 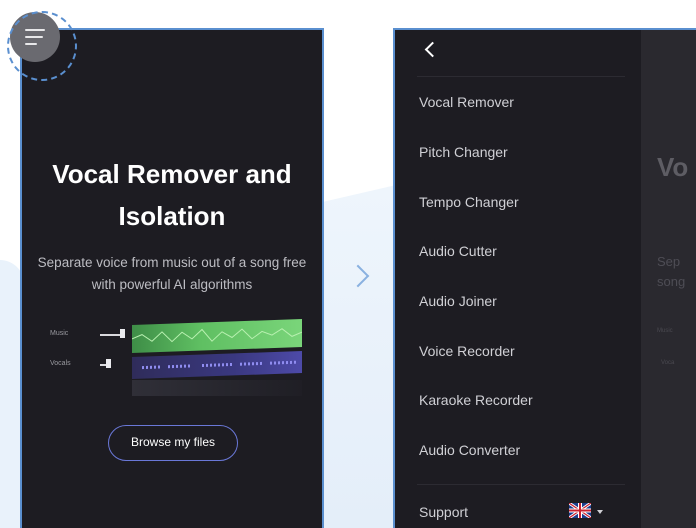 I want to click on menu-item-pitch-changer: Pitch Changer, so click(x=463, y=152).